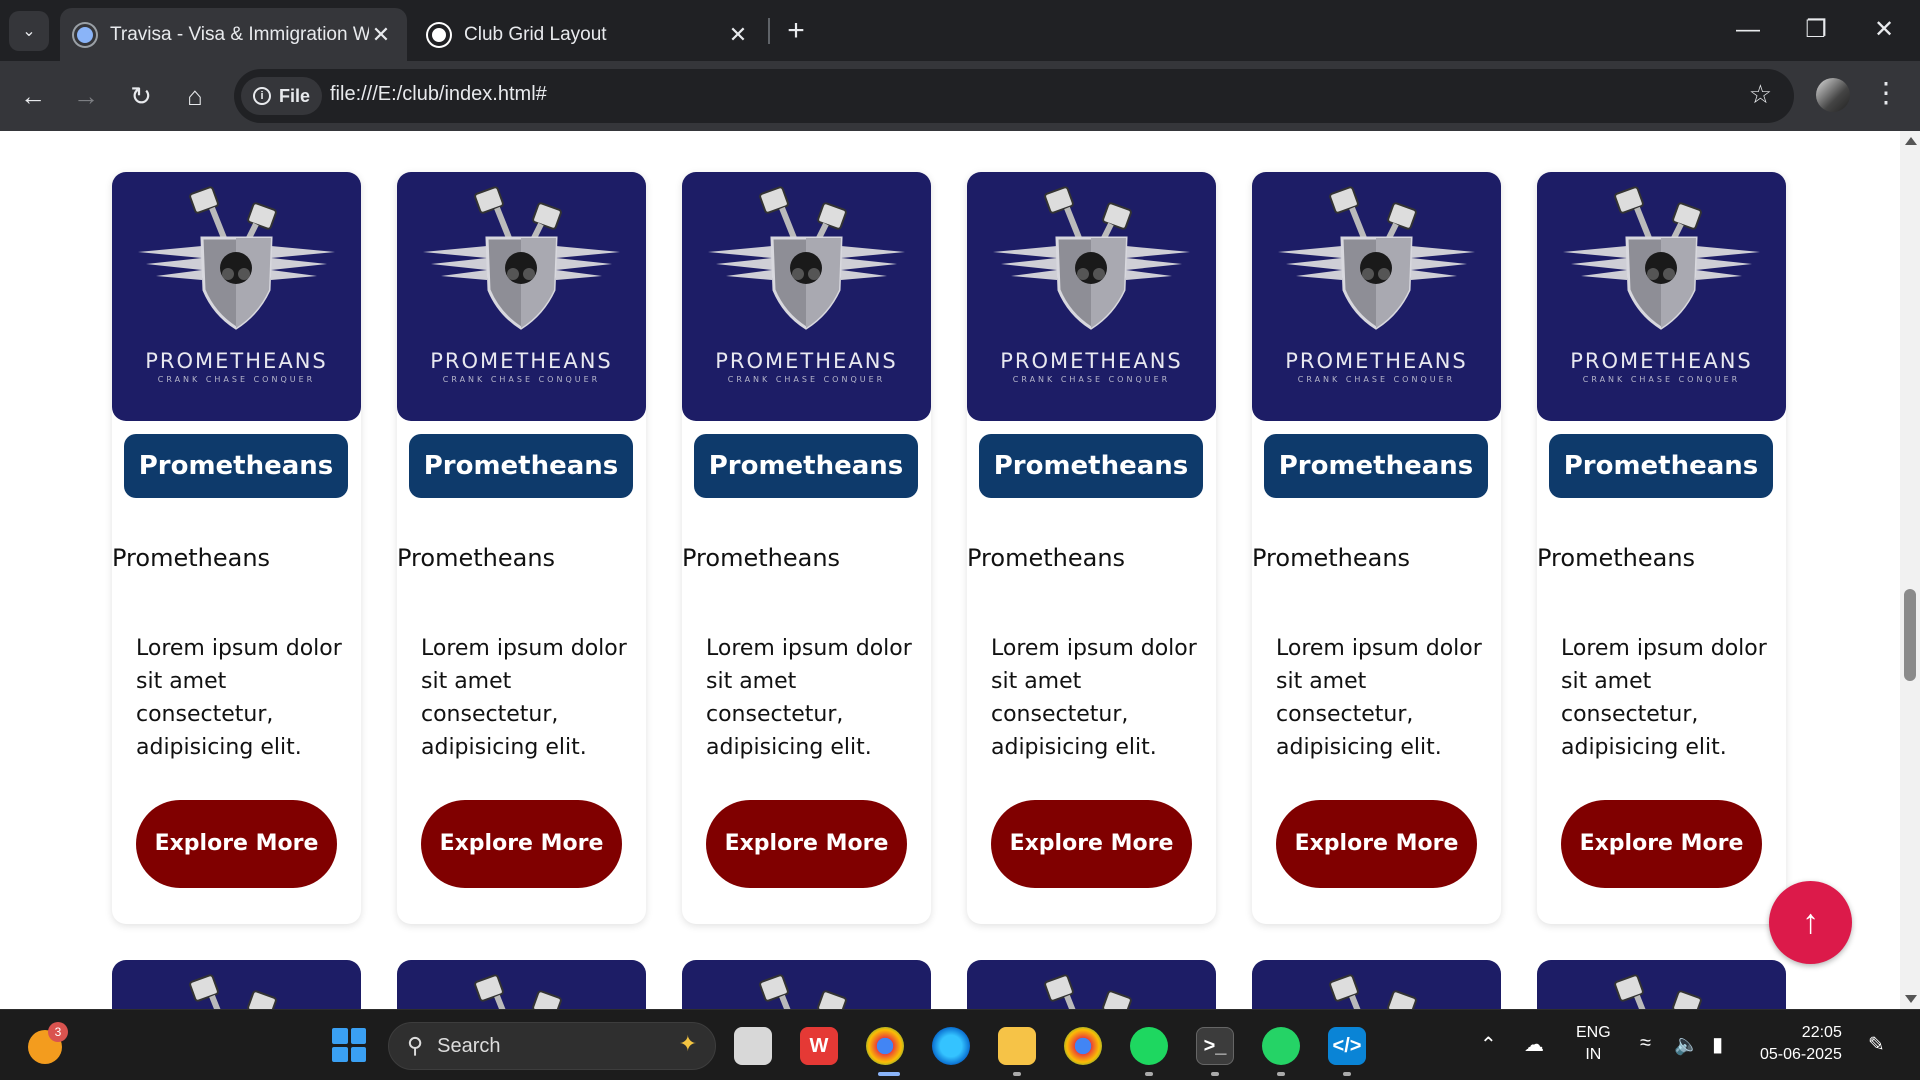 The image size is (1920, 1080). I want to click on address-bar: i File file:///E:/club/index.html# ☆, so click(1014, 96).